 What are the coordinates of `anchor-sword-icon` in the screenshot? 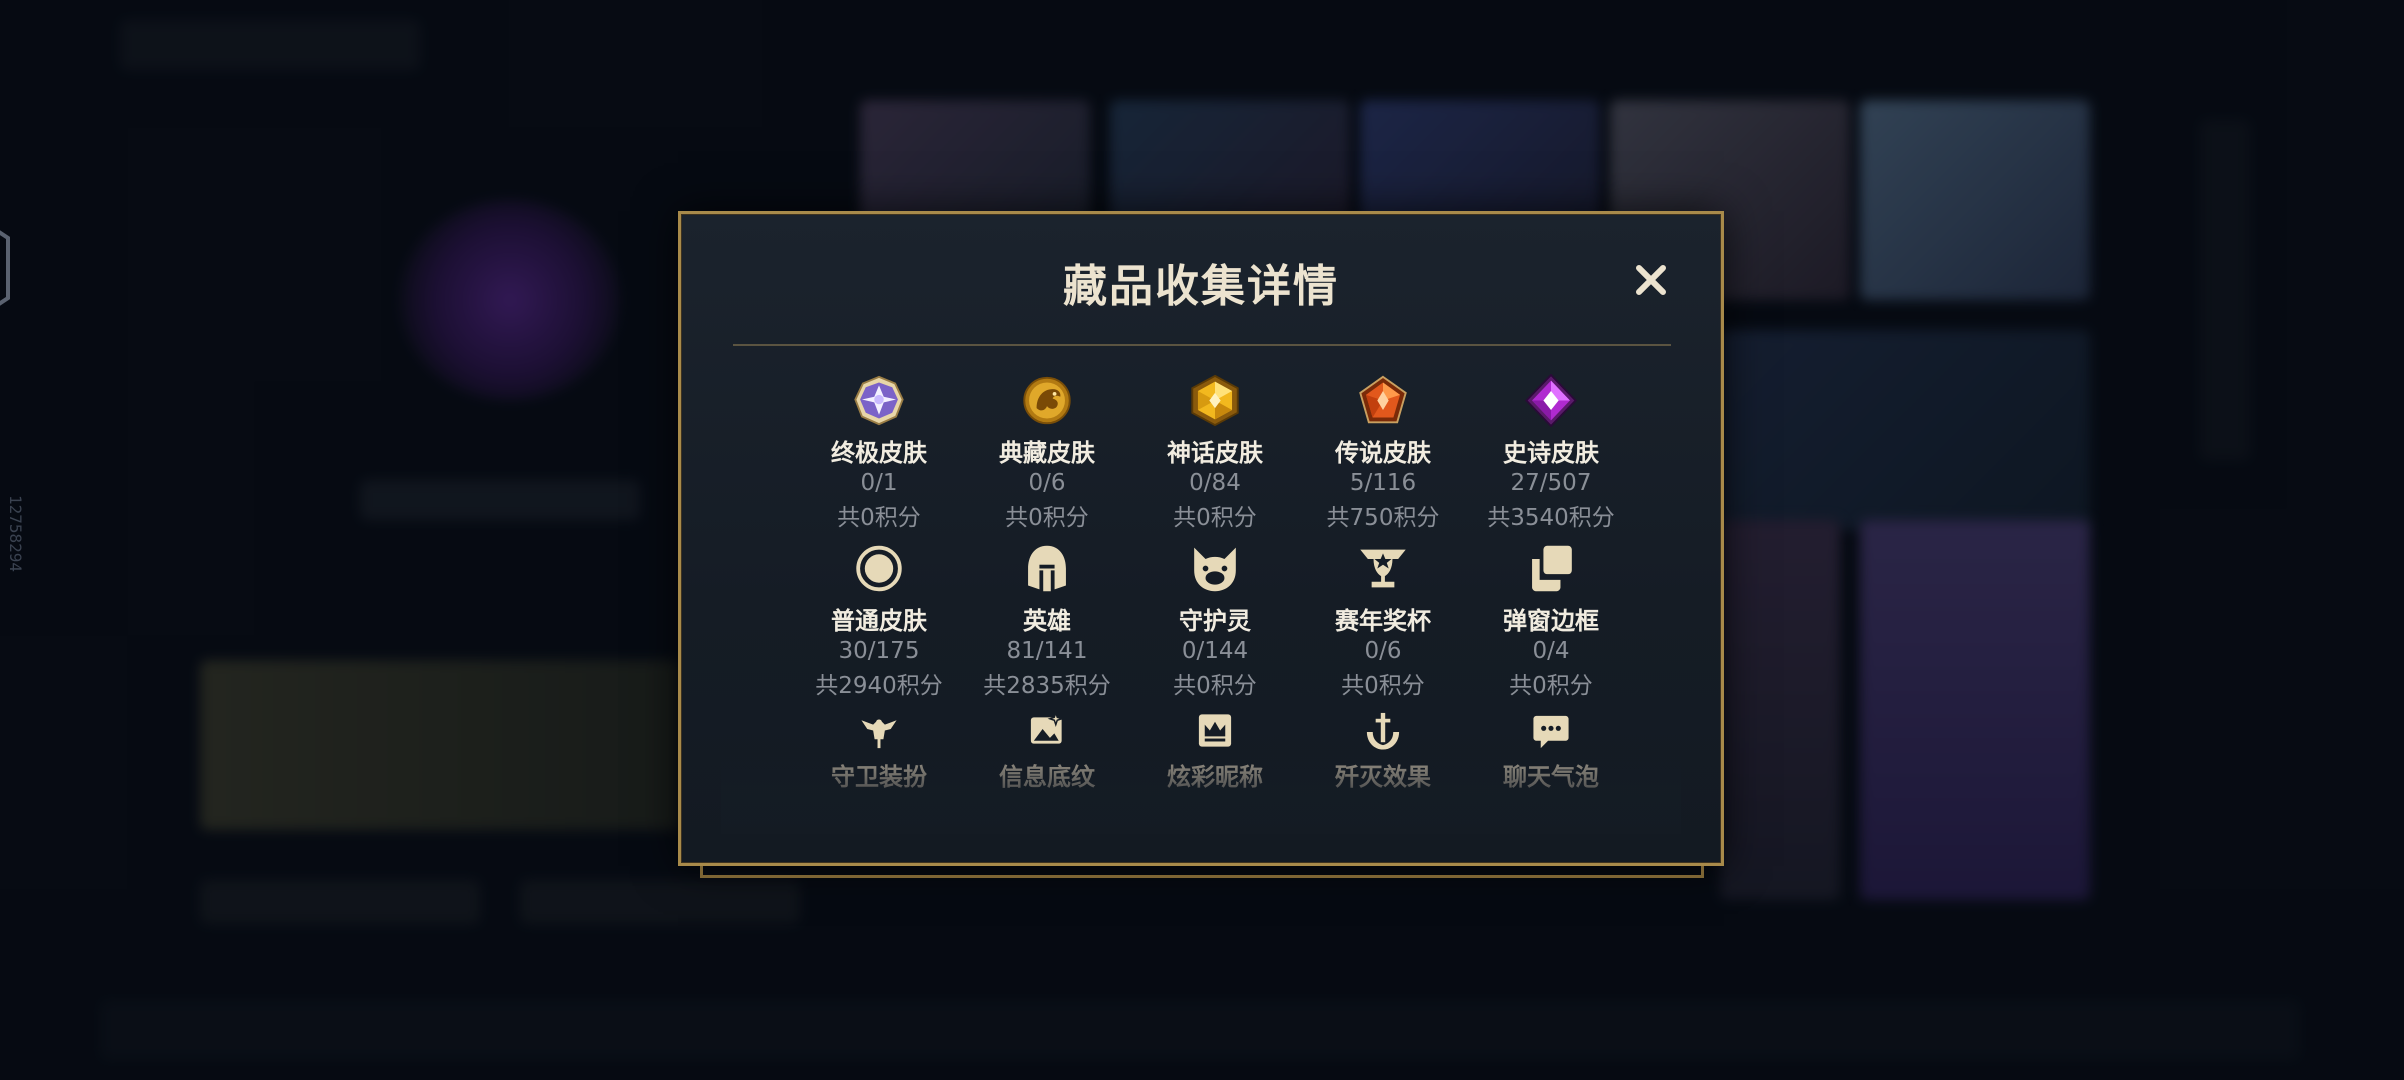 It's located at (1383, 731).